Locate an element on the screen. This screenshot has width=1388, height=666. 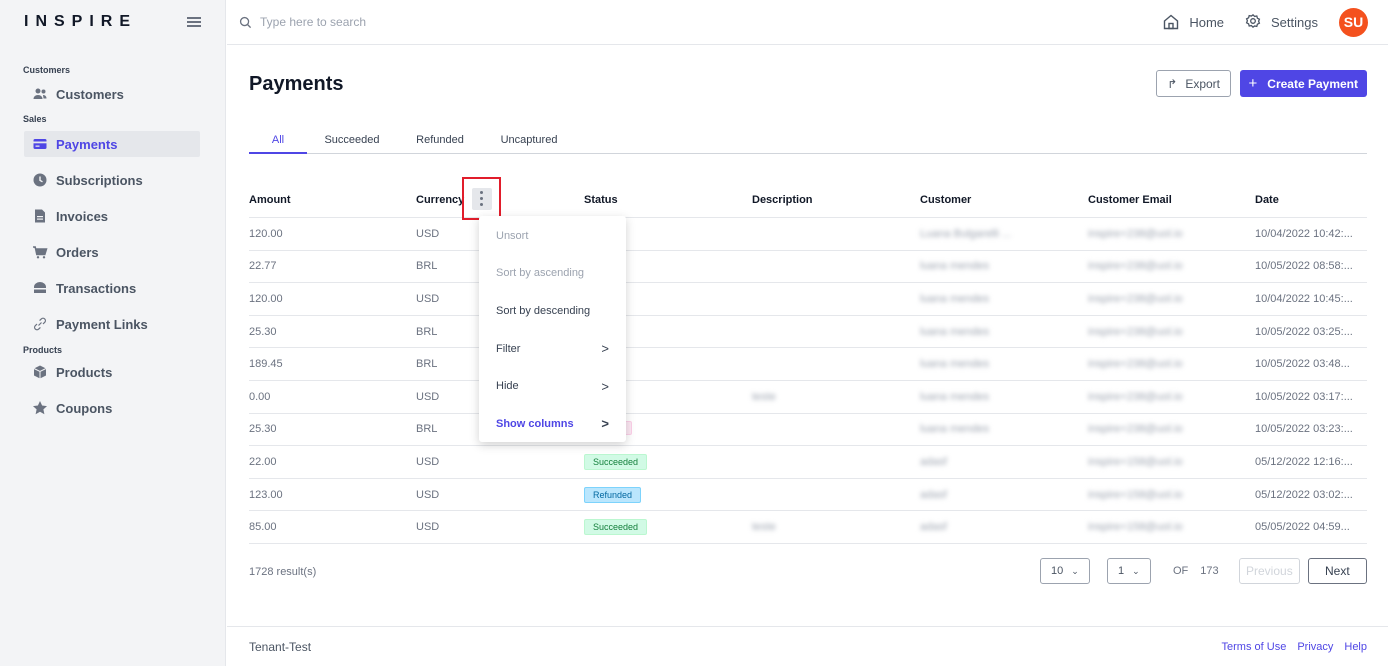
cell-status: Succeeded is located at coordinates (668, 461).